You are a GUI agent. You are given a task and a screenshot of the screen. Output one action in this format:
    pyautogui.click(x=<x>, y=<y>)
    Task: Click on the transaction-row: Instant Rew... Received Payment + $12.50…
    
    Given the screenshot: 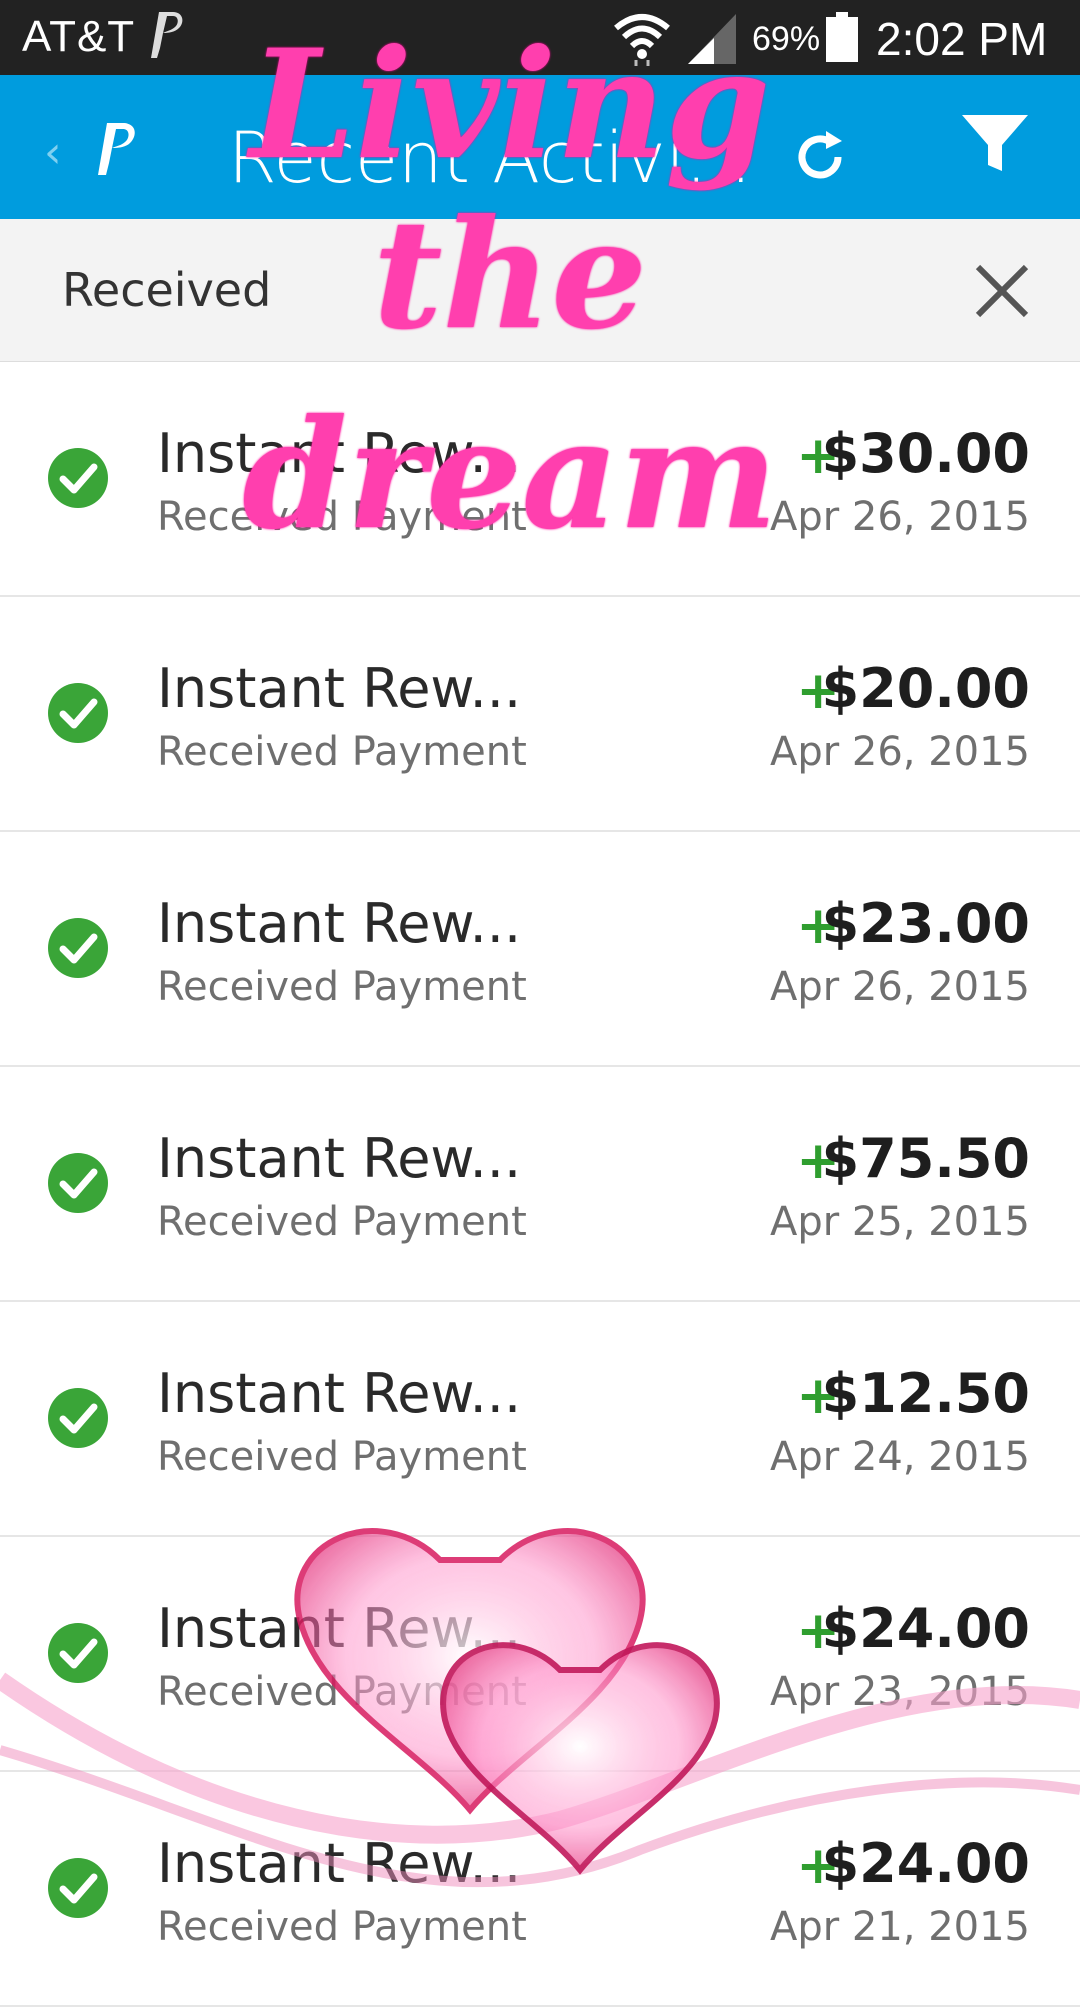 What is the action you would take?
    pyautogui.click(x=540, y=1419)
    